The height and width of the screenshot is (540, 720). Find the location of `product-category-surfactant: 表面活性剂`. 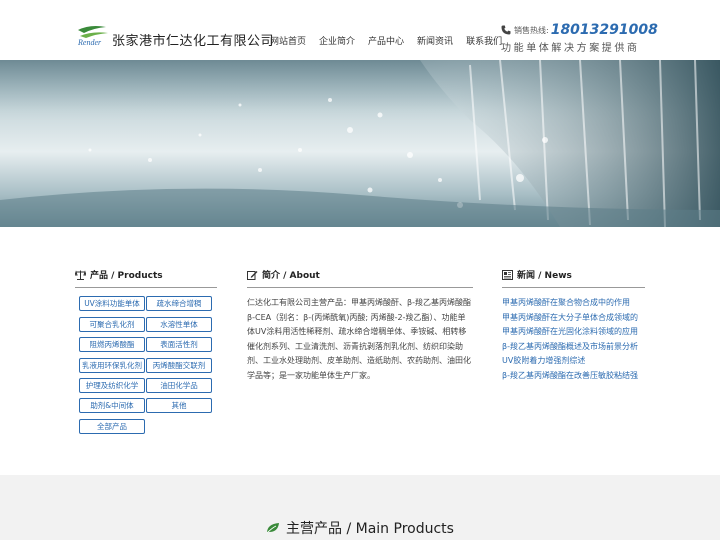

product-category-surfactant: 表面活性剂 is located at coordinates (179, 344).